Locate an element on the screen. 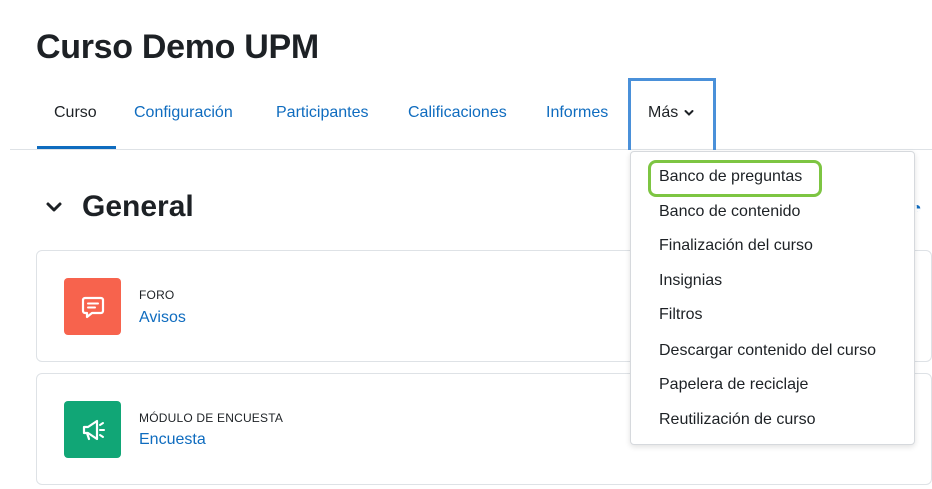 Image resolution: width=932 pixels, height=489 pixels. tab-calificaciones: Calificaciones is located at coordinates (457, 116).